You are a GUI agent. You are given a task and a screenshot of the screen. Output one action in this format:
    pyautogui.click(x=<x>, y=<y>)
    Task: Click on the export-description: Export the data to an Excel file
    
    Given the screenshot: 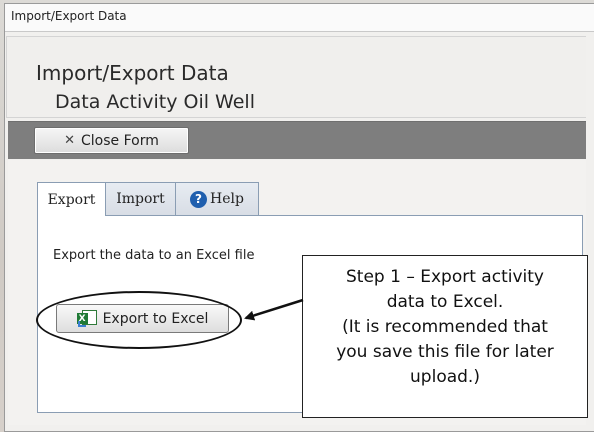 What is the action you would take?
    pyautogui.click(x=154, y=255)
    